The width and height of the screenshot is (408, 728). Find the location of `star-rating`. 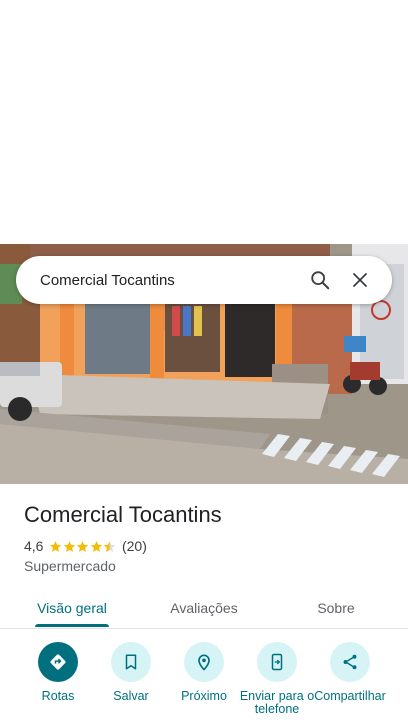

star-rating is located at coordinates (83, 546).